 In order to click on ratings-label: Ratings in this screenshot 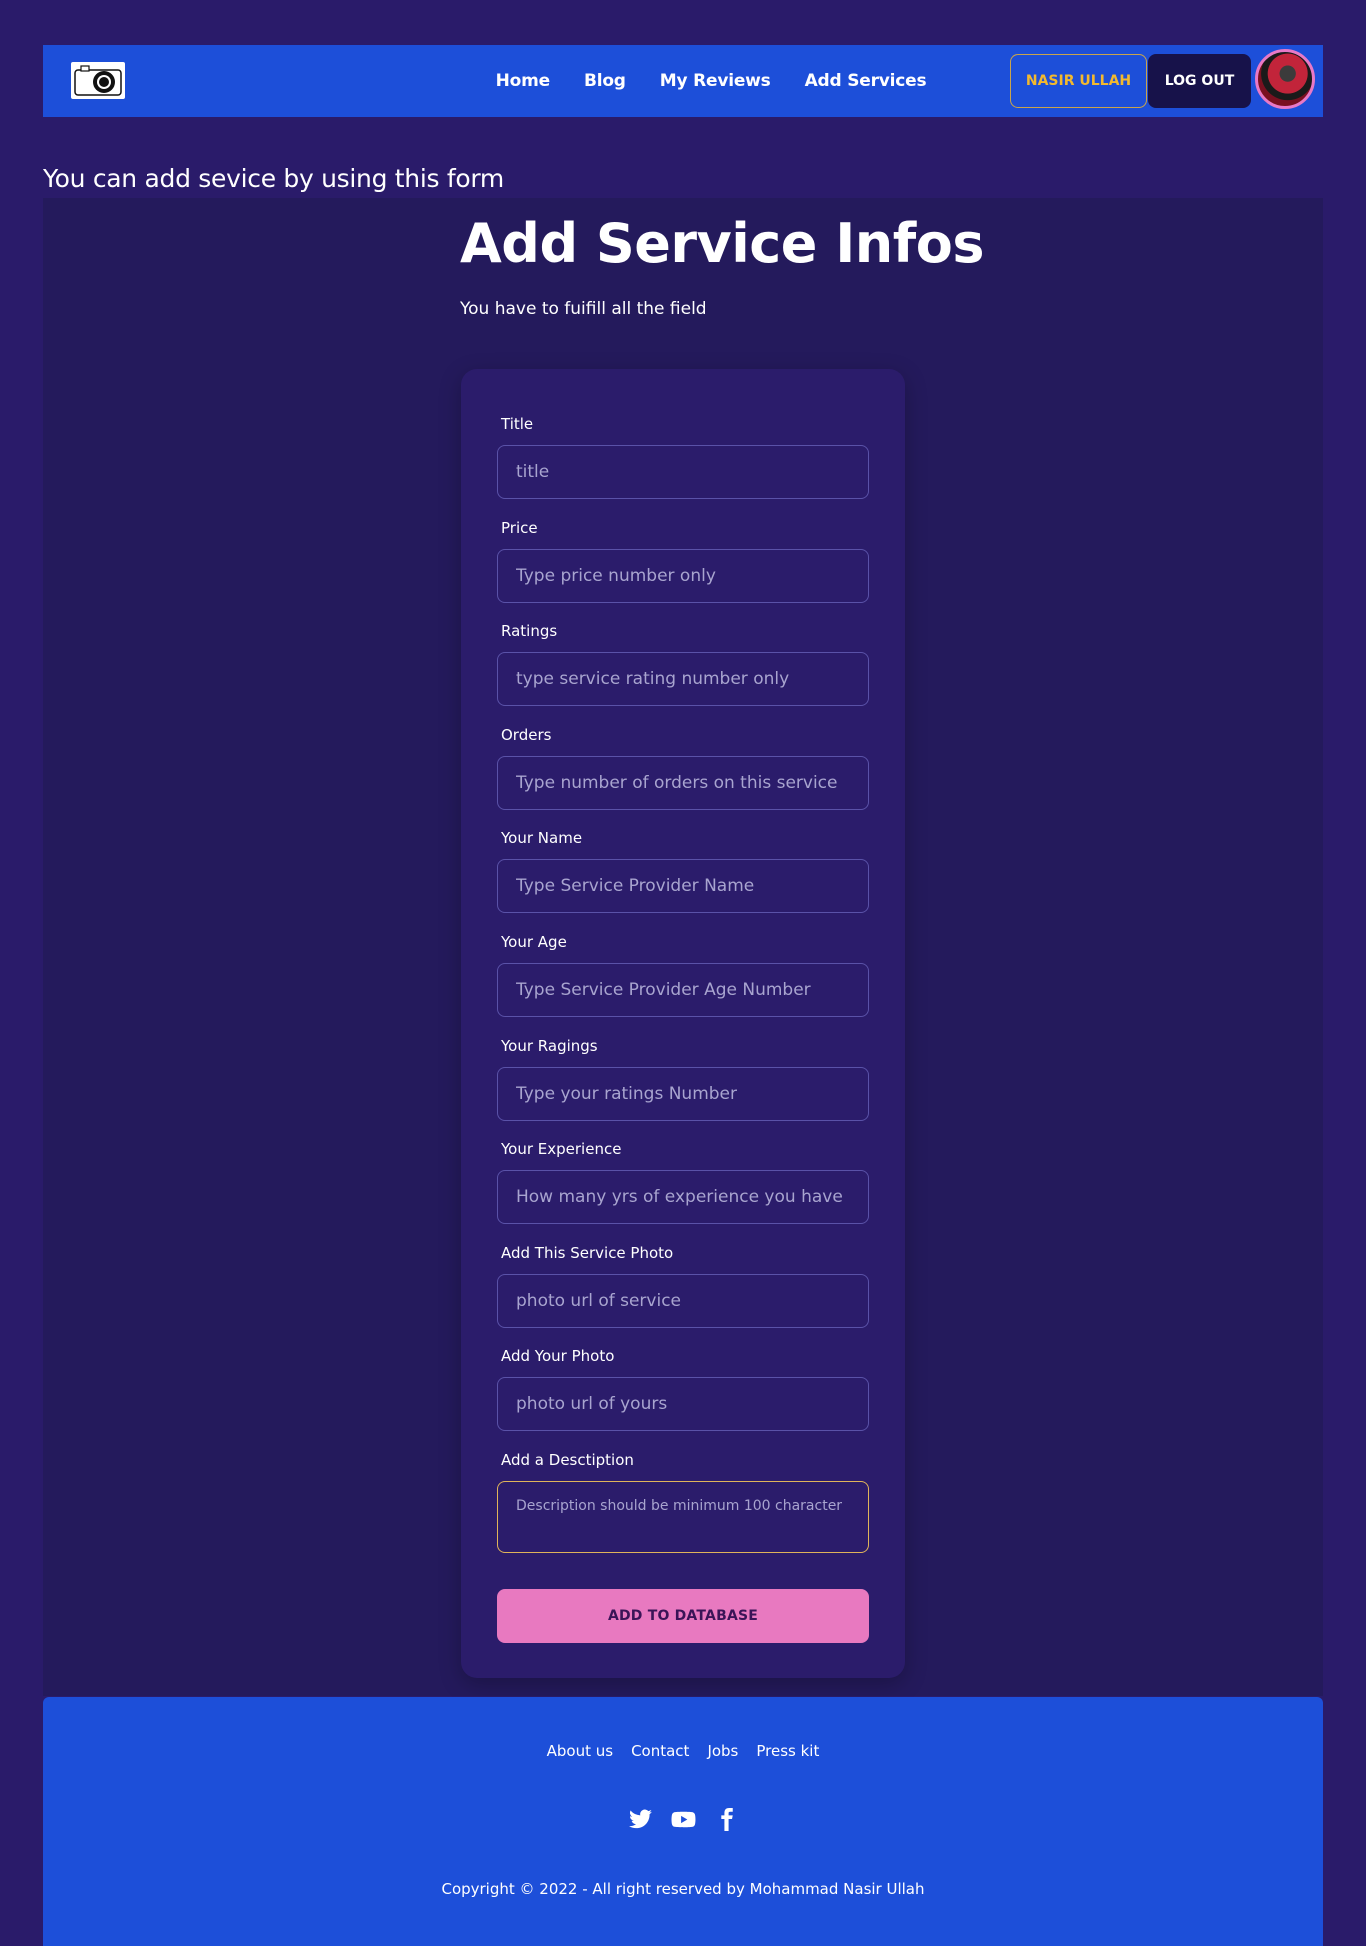, I will do `click(529, 631)`.